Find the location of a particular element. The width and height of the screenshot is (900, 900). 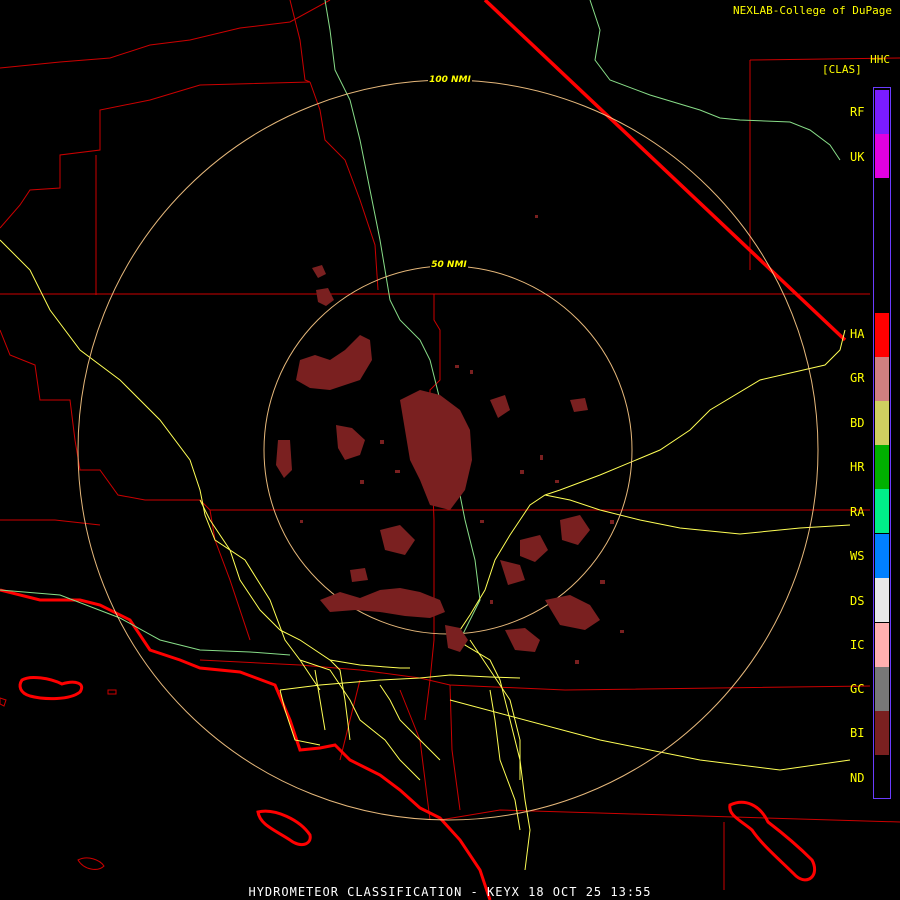

legend-label-hr: HR is located at coordinates (857, 467).